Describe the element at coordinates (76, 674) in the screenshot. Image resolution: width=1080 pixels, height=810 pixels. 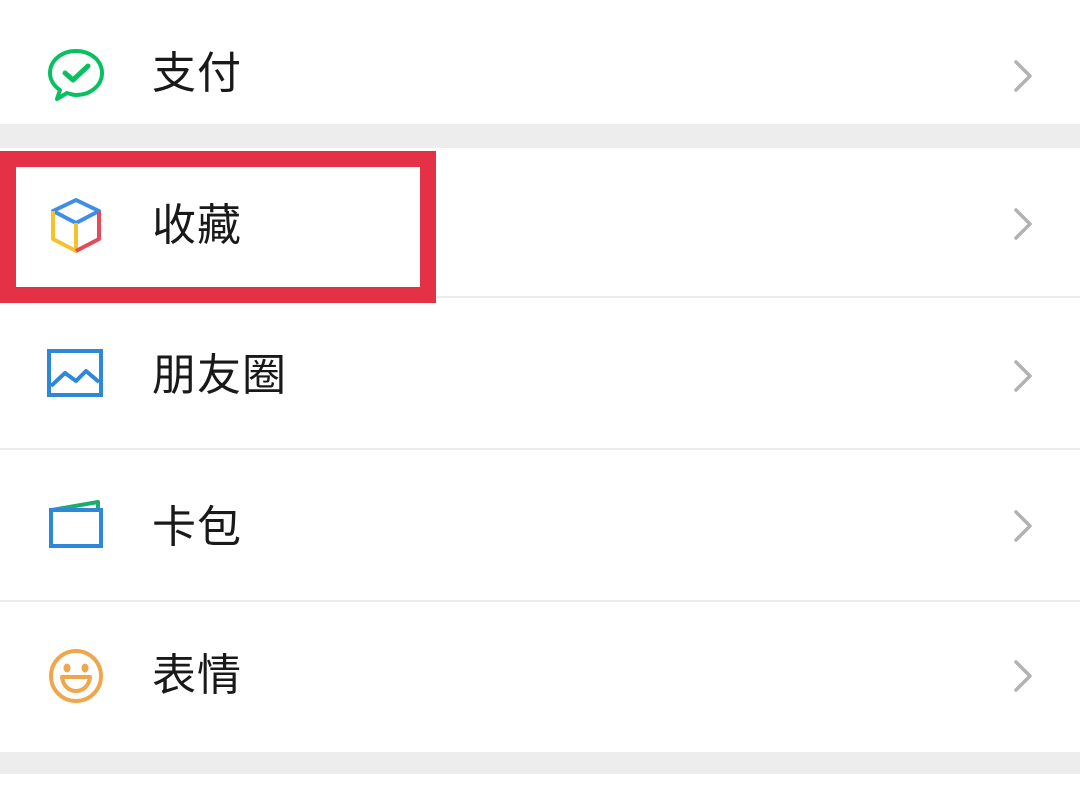
I see `sticker-smiley-icon` at that location.